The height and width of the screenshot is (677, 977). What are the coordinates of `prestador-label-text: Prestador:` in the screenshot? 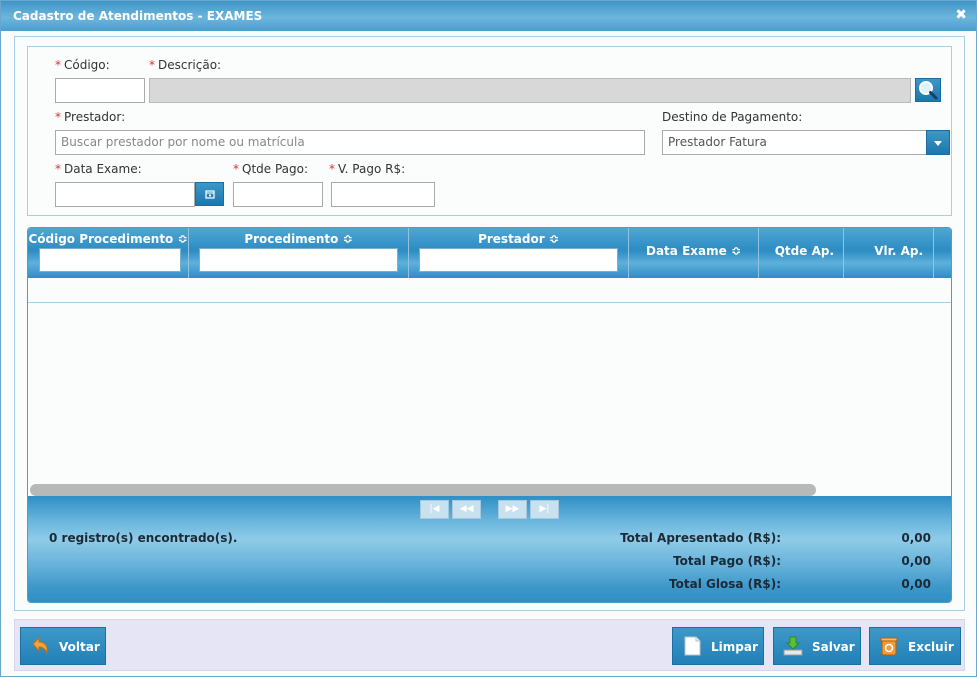 It's located at (95, 117).